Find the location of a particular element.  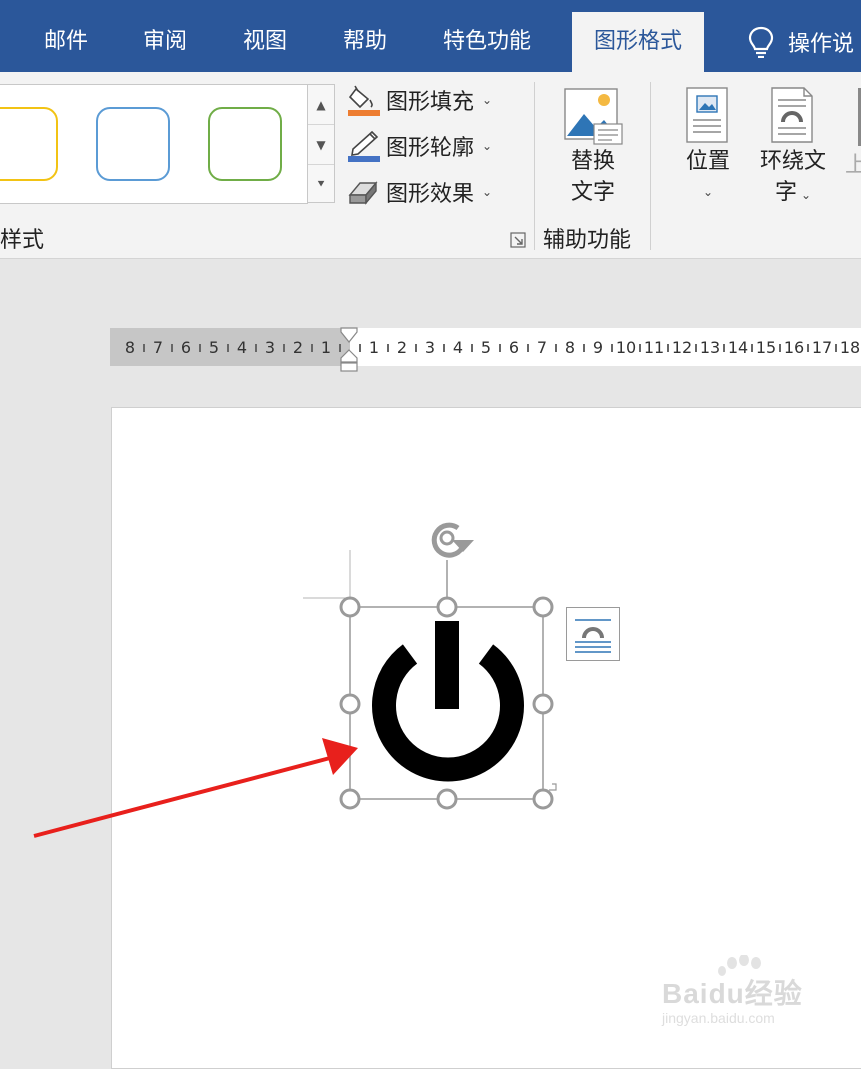

shape-effects-label: 图形效果 is located at coordinates (430, 194).